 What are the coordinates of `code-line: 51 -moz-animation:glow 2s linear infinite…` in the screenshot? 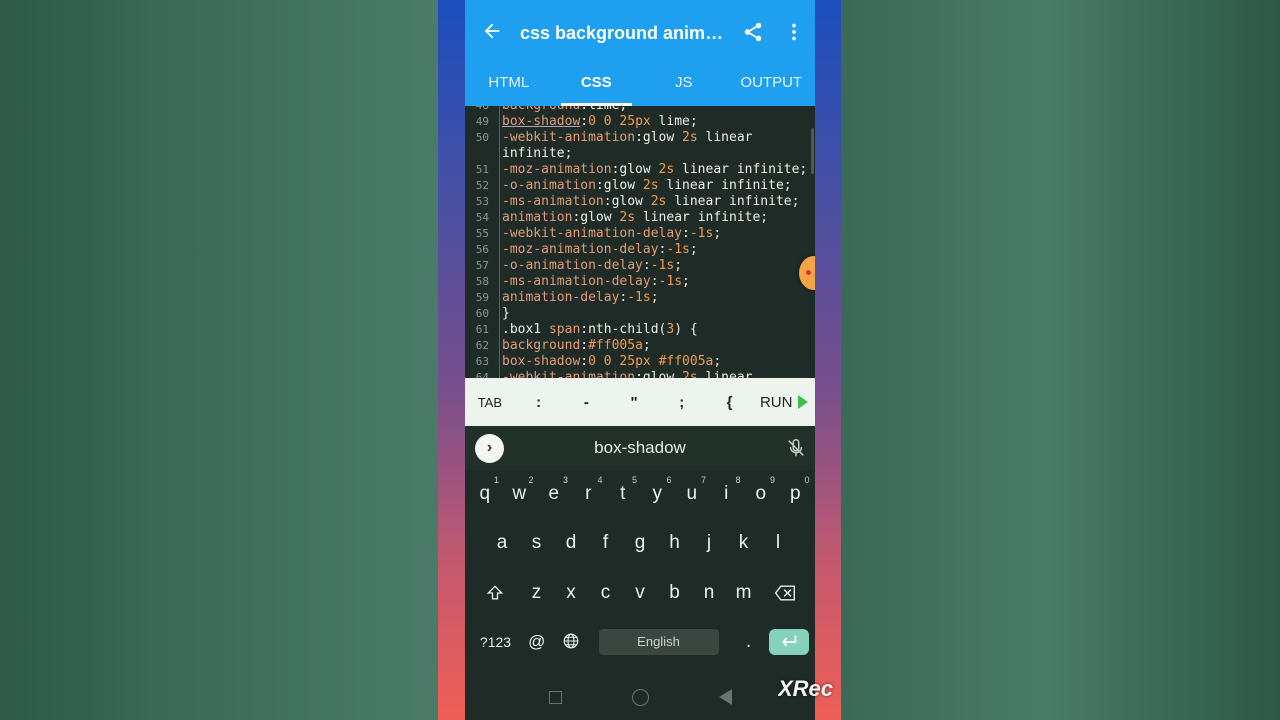 It's located at (640, 170).